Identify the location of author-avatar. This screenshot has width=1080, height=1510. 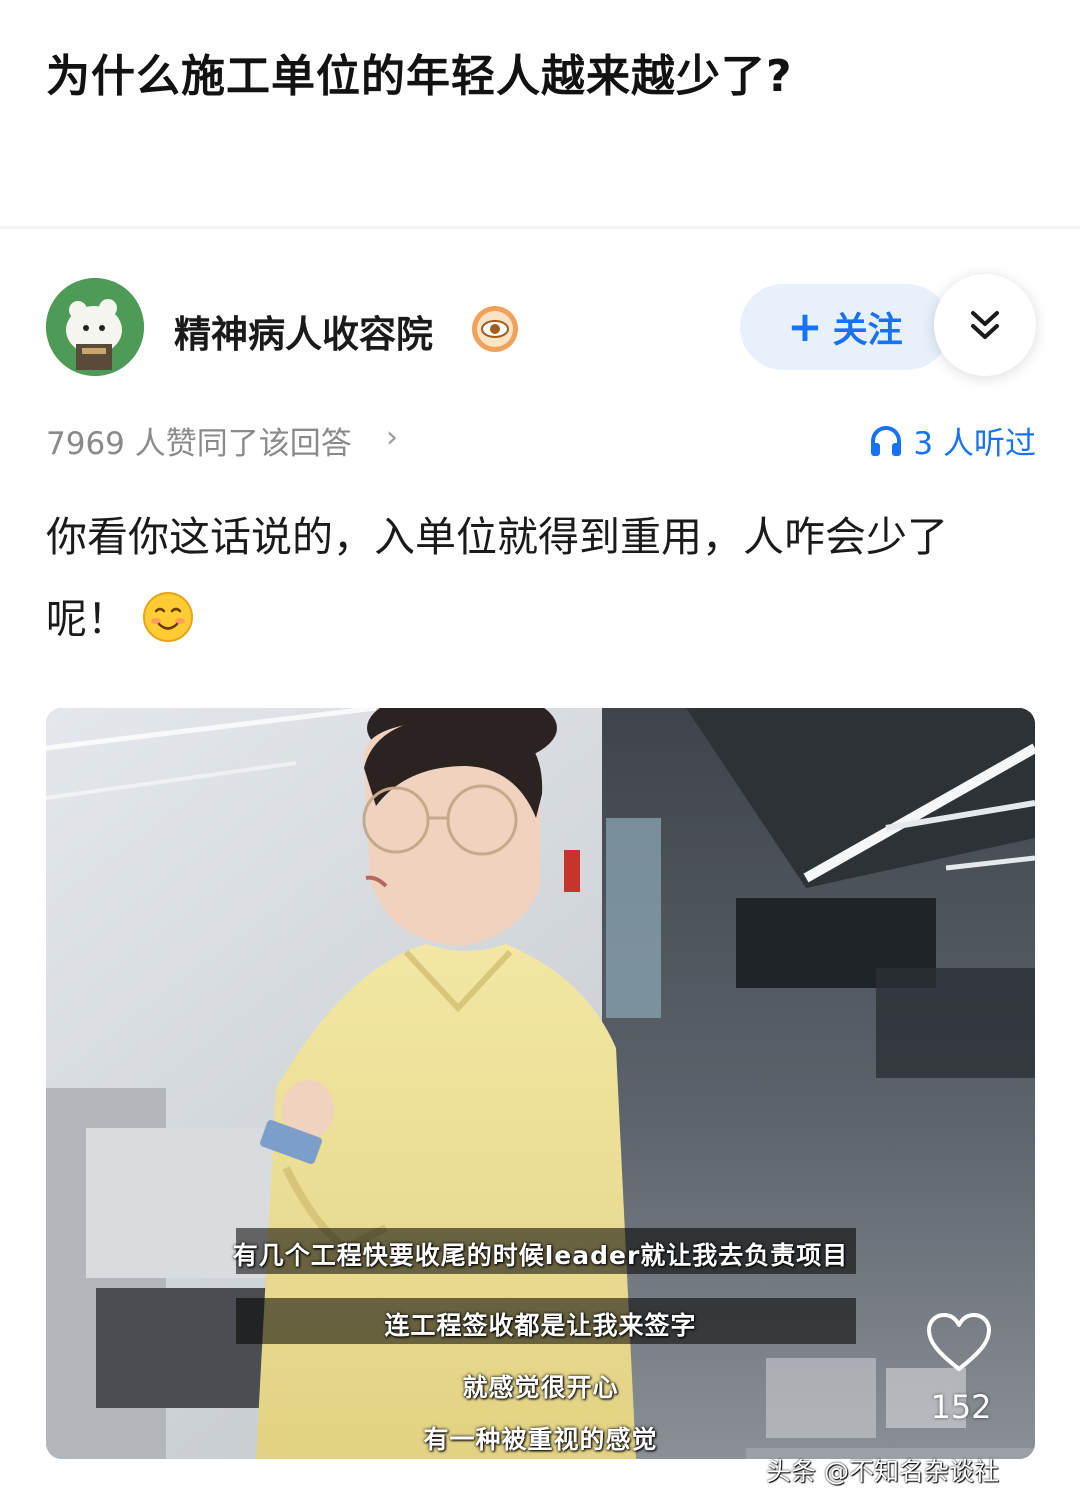
(95, 327).